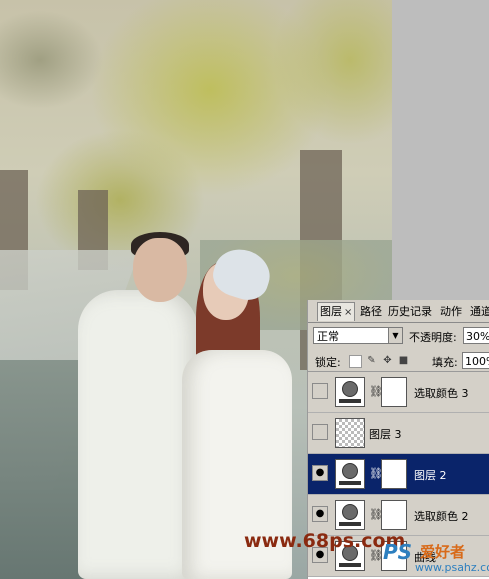  I want to click on layer-name: 选取颜色 3, so click(441, 393).